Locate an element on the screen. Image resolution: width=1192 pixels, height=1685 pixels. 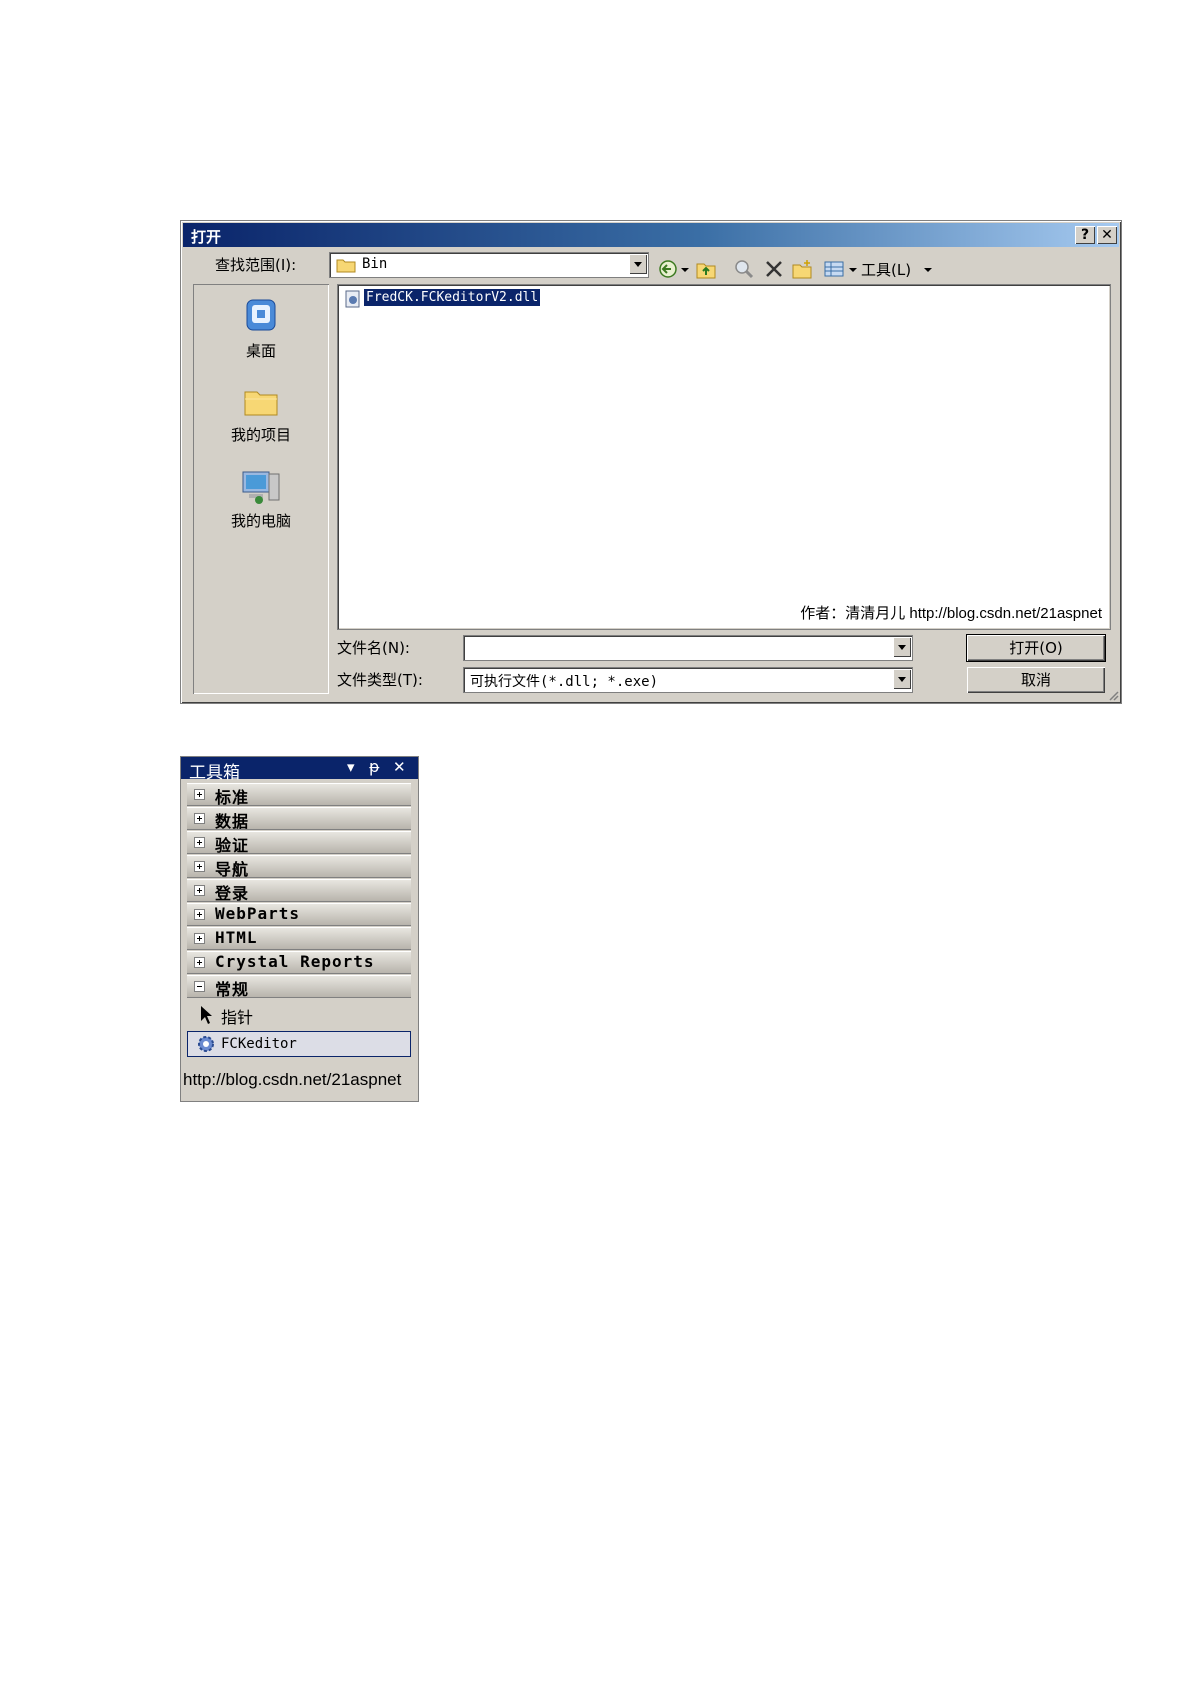
up-folder-icon is located at coordinates (706, 269).